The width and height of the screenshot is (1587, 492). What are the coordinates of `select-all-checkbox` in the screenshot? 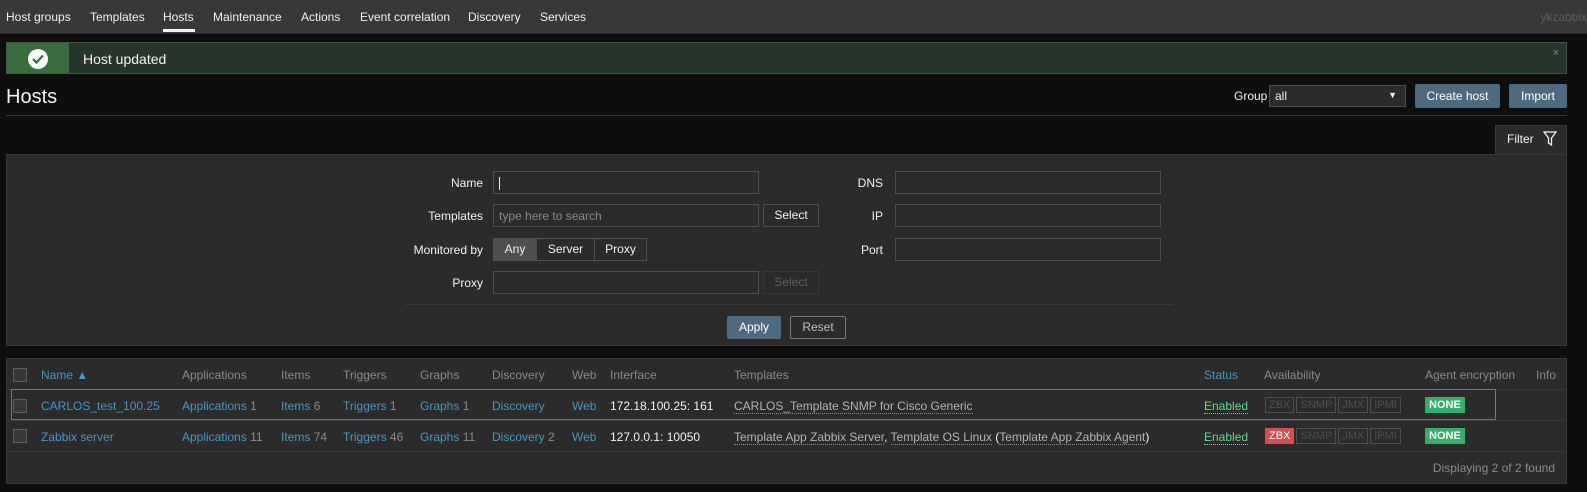 It's located at (20, 375).